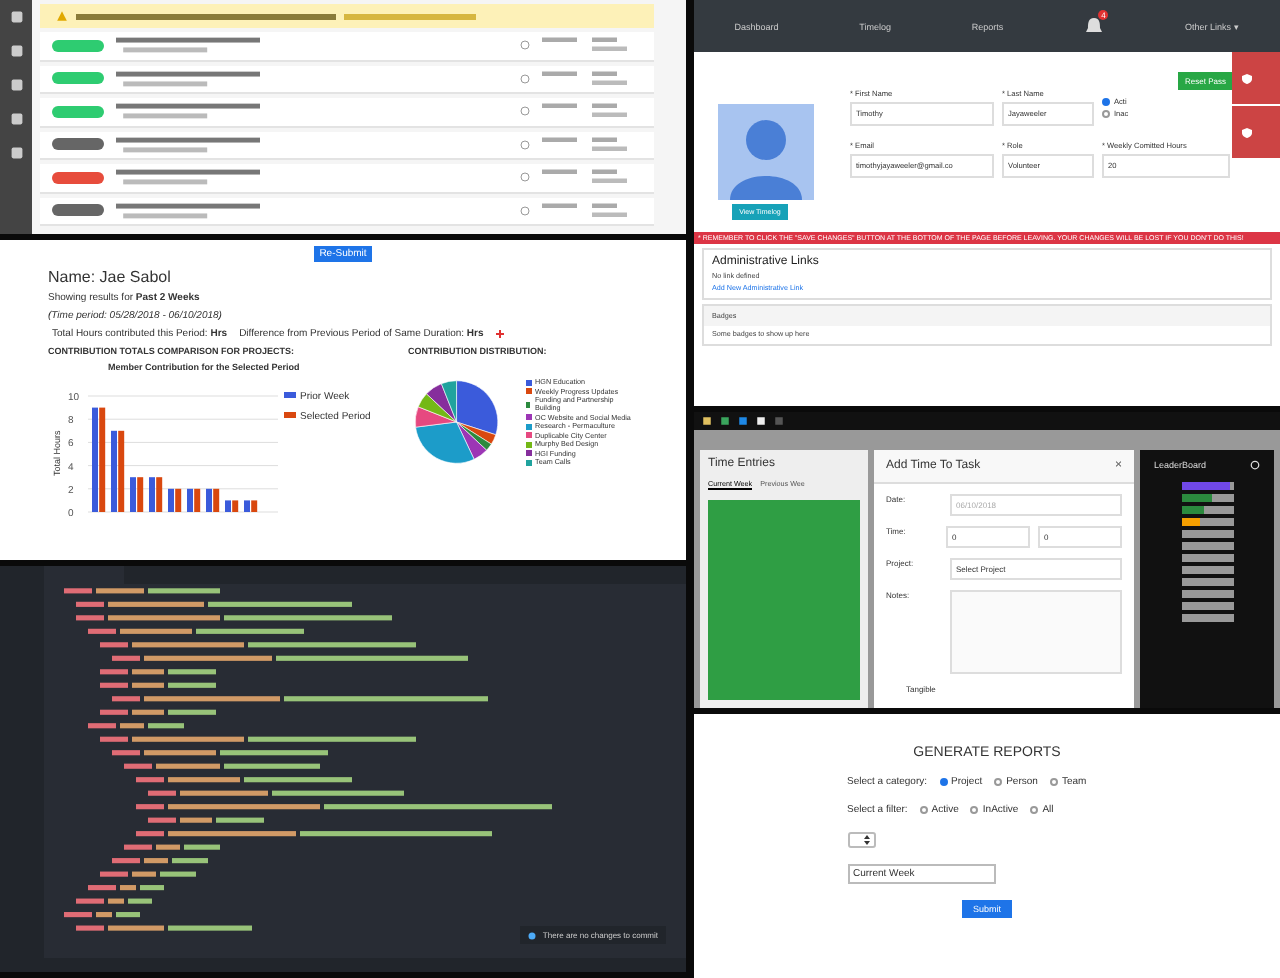 The width and height of the screenshot is (1280, 978). Describe the element at coordinates (1094, 25) in the screenshot. I see `bell-icon` at that location.